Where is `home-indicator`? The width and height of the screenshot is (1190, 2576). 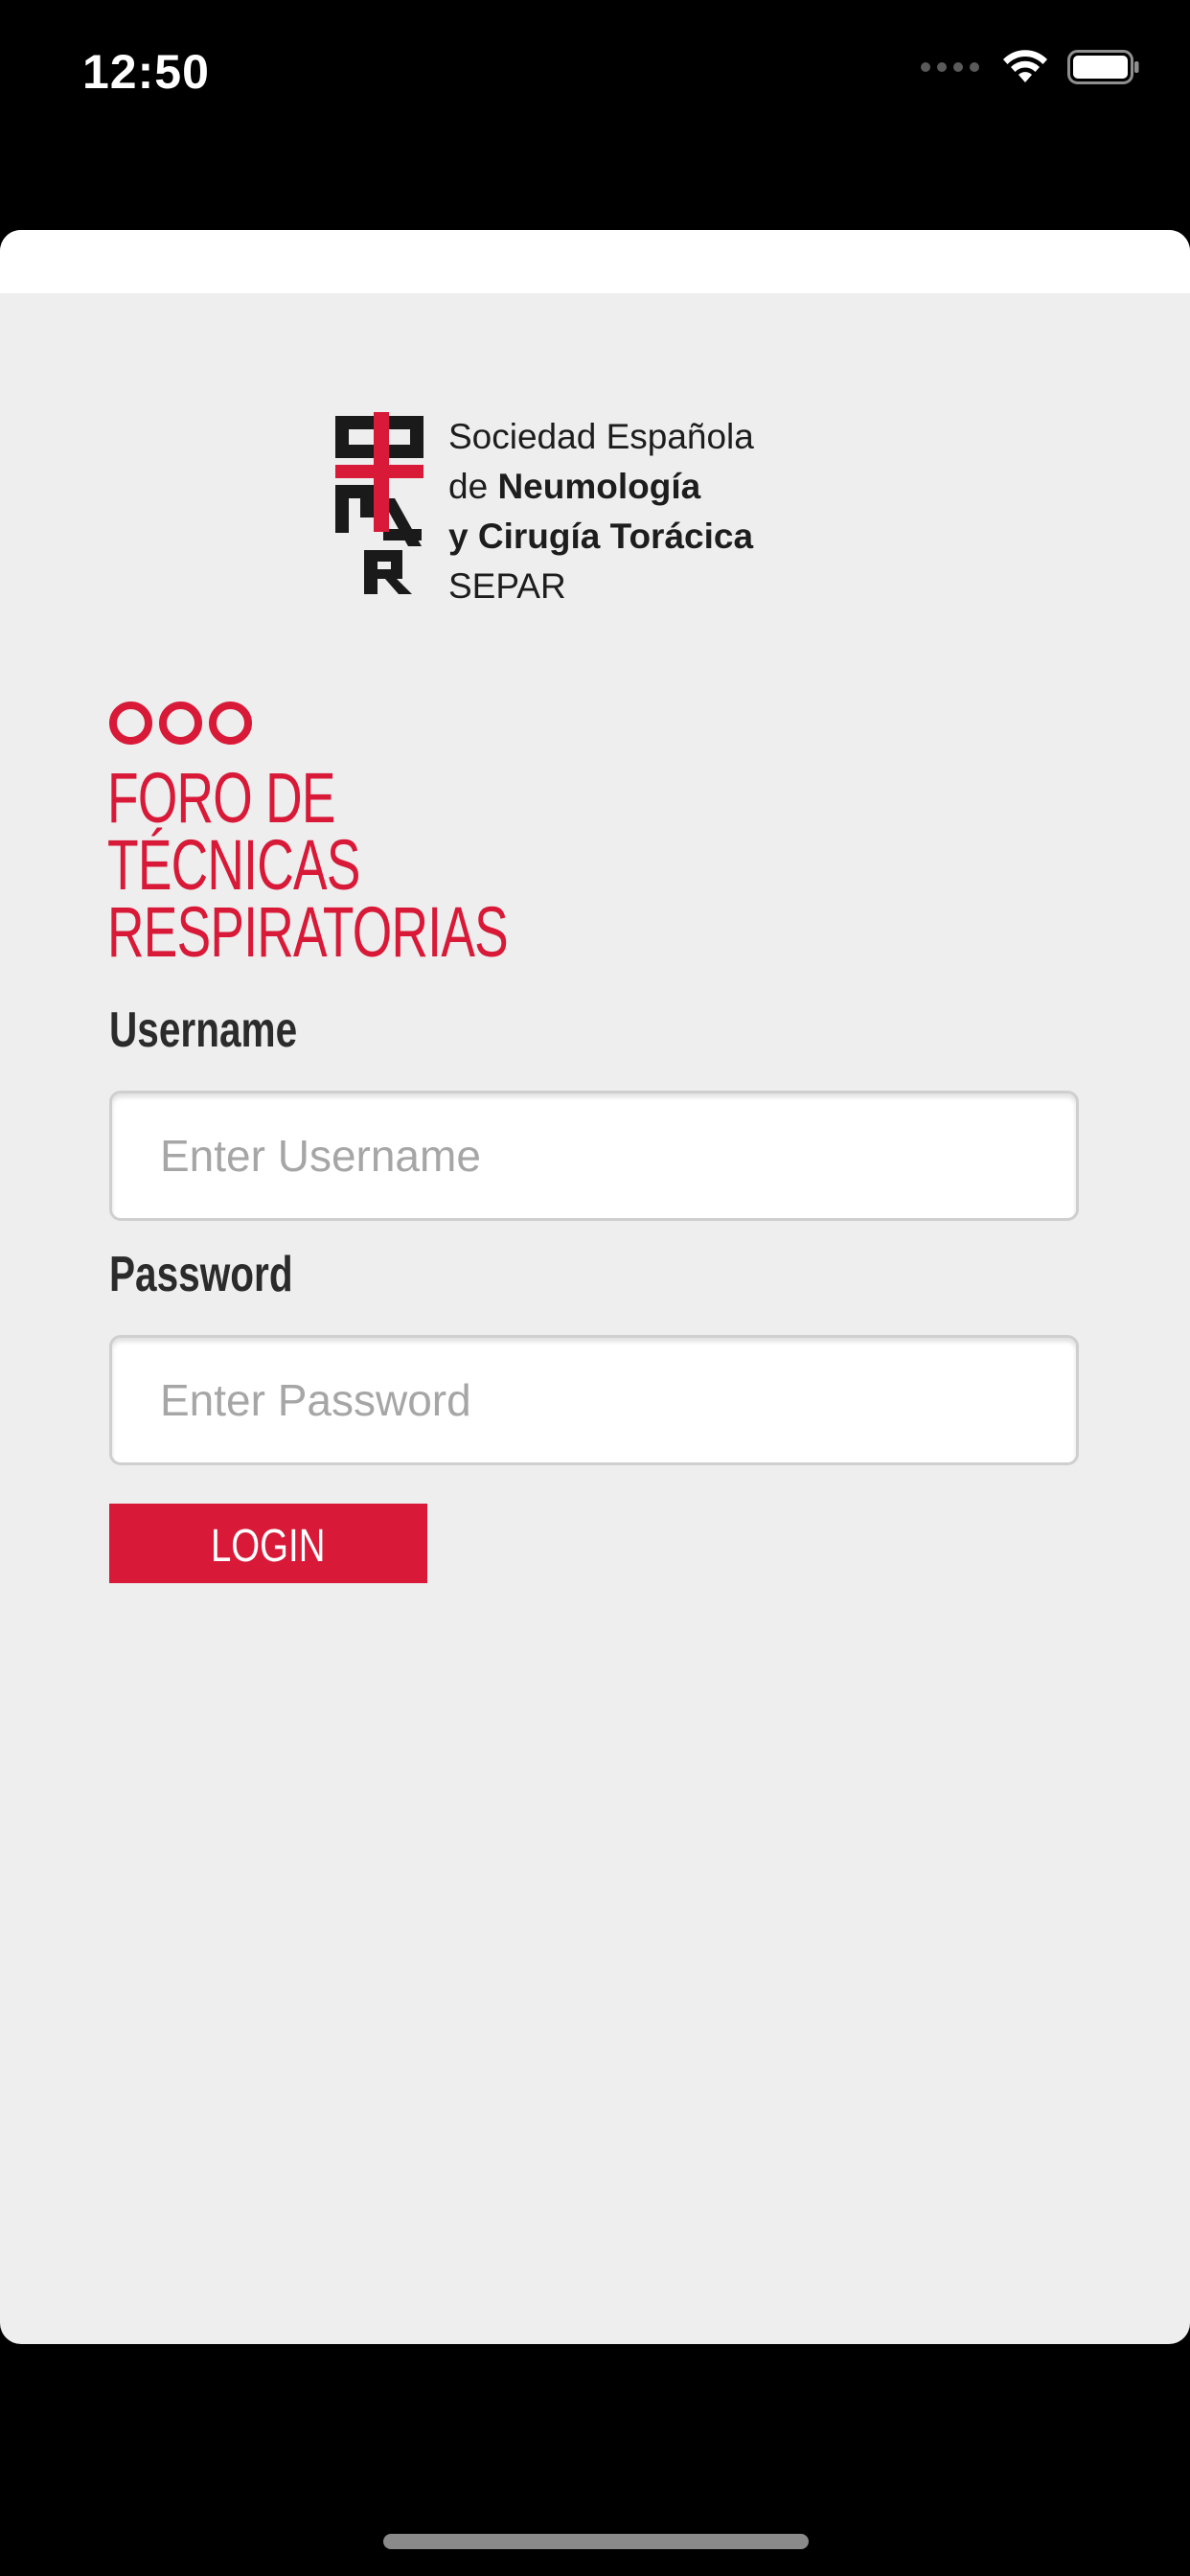 home-indicator is located at coordinates (596, 2541).